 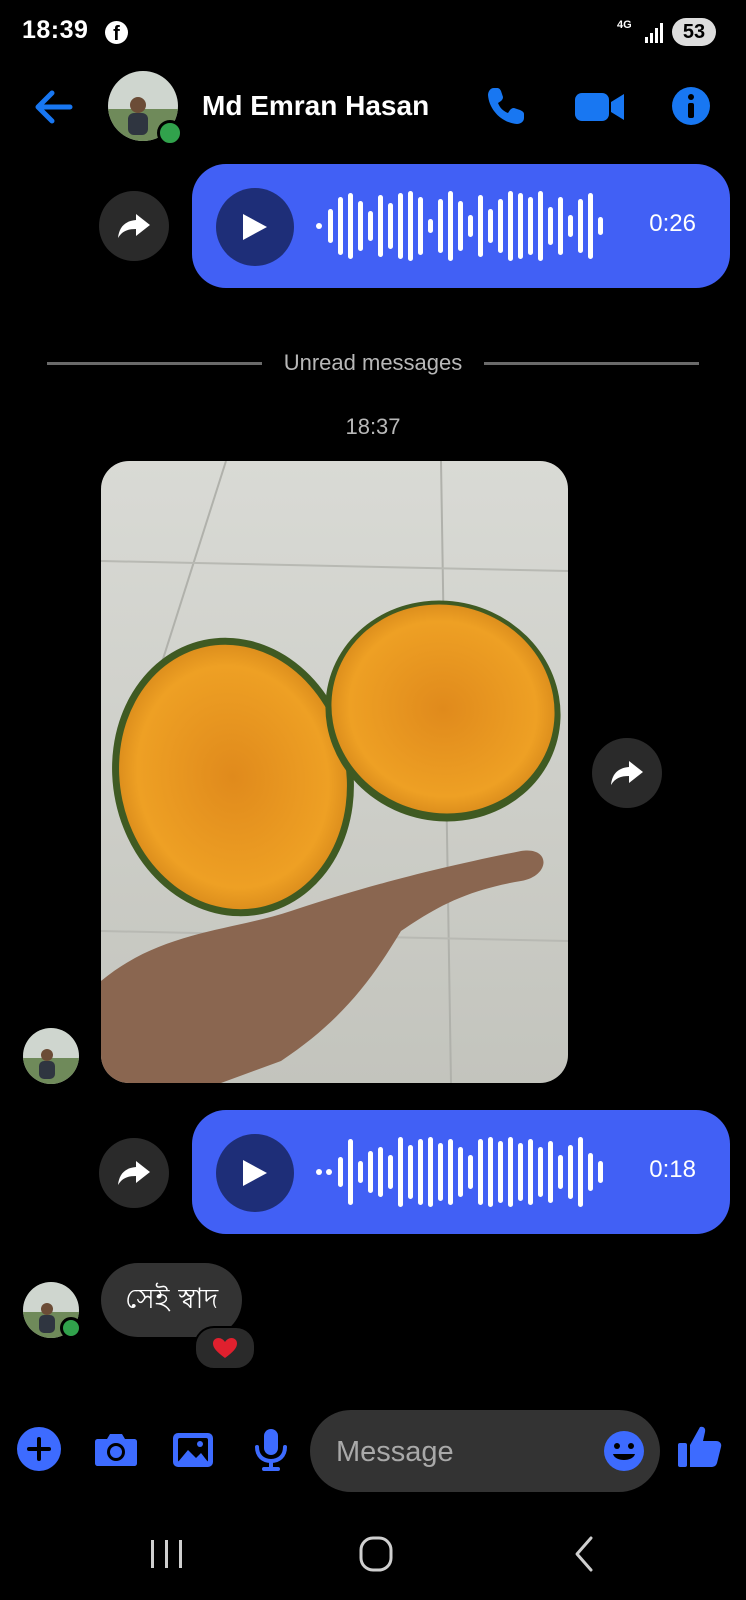 What do you see at coordinates (154, 363) in the screenshot?
I see `divider-line-left` at bounding box center [154, 363].